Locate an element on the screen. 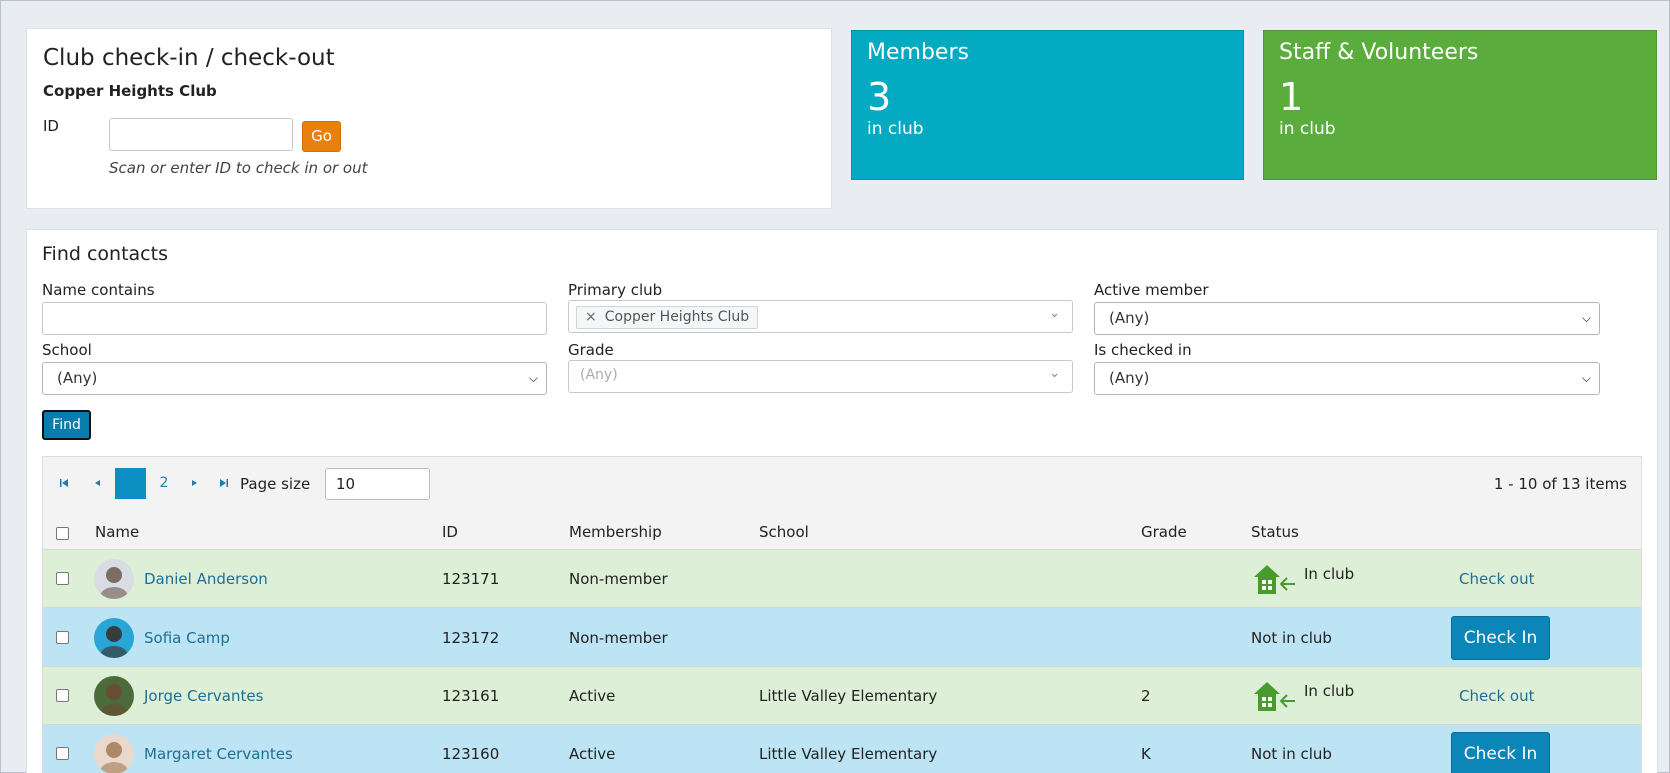 Image resolution: width=1670 pixels, height=773 pixels. contact-id: 123171 is located at coordinates (471, 579).